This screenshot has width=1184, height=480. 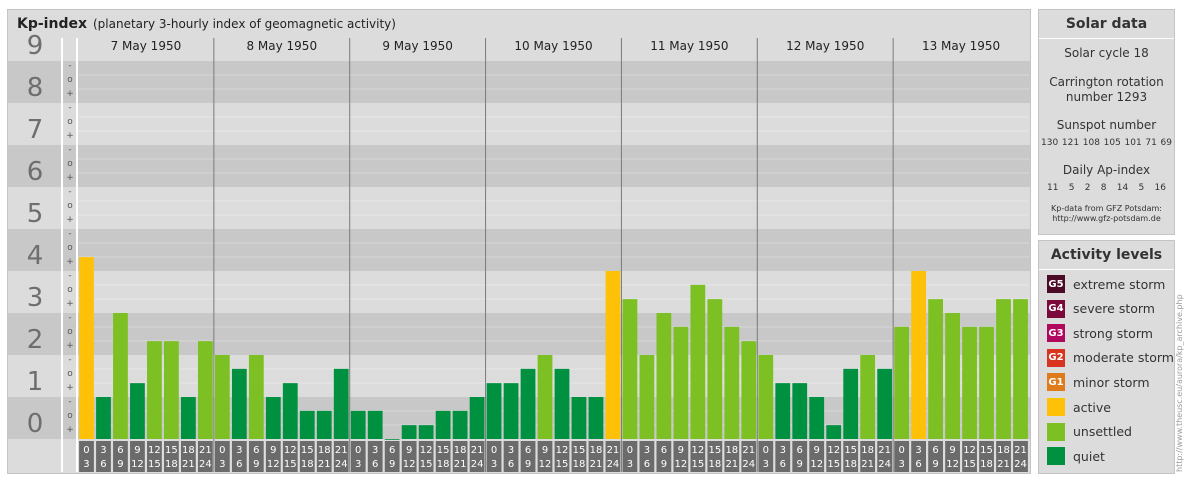 What do you see at coordinates (689, 46) in the screenshot?
I see `day-label: 11 May 1950` at bounding box center [689, 46].